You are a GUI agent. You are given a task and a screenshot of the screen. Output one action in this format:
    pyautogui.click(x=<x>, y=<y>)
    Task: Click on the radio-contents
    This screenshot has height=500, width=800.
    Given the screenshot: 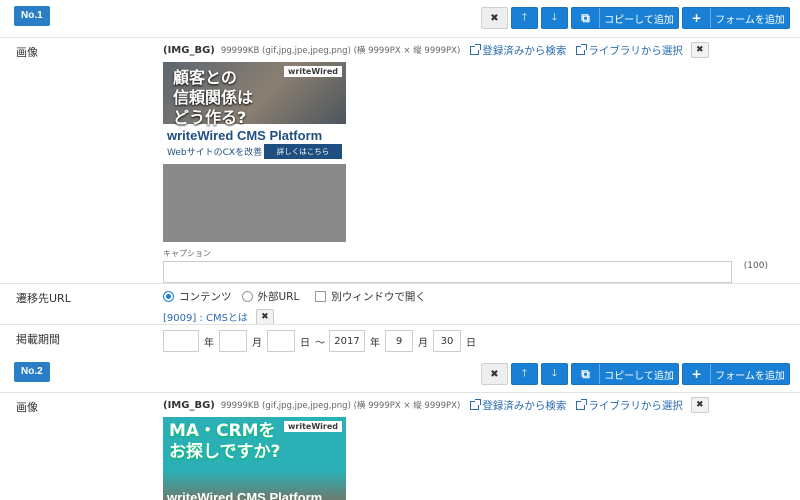 What is the action you would take?
    pyautogui.click(x=168, y=296)
    